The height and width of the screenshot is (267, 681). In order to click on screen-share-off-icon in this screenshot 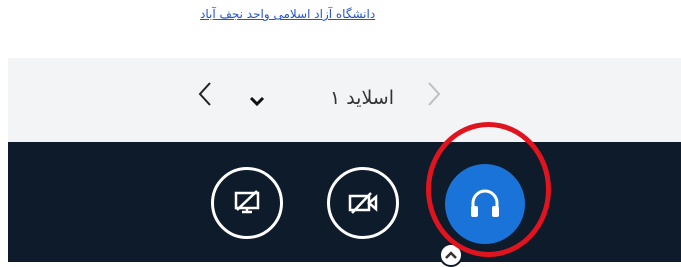, I will do `click(247, 202)`.